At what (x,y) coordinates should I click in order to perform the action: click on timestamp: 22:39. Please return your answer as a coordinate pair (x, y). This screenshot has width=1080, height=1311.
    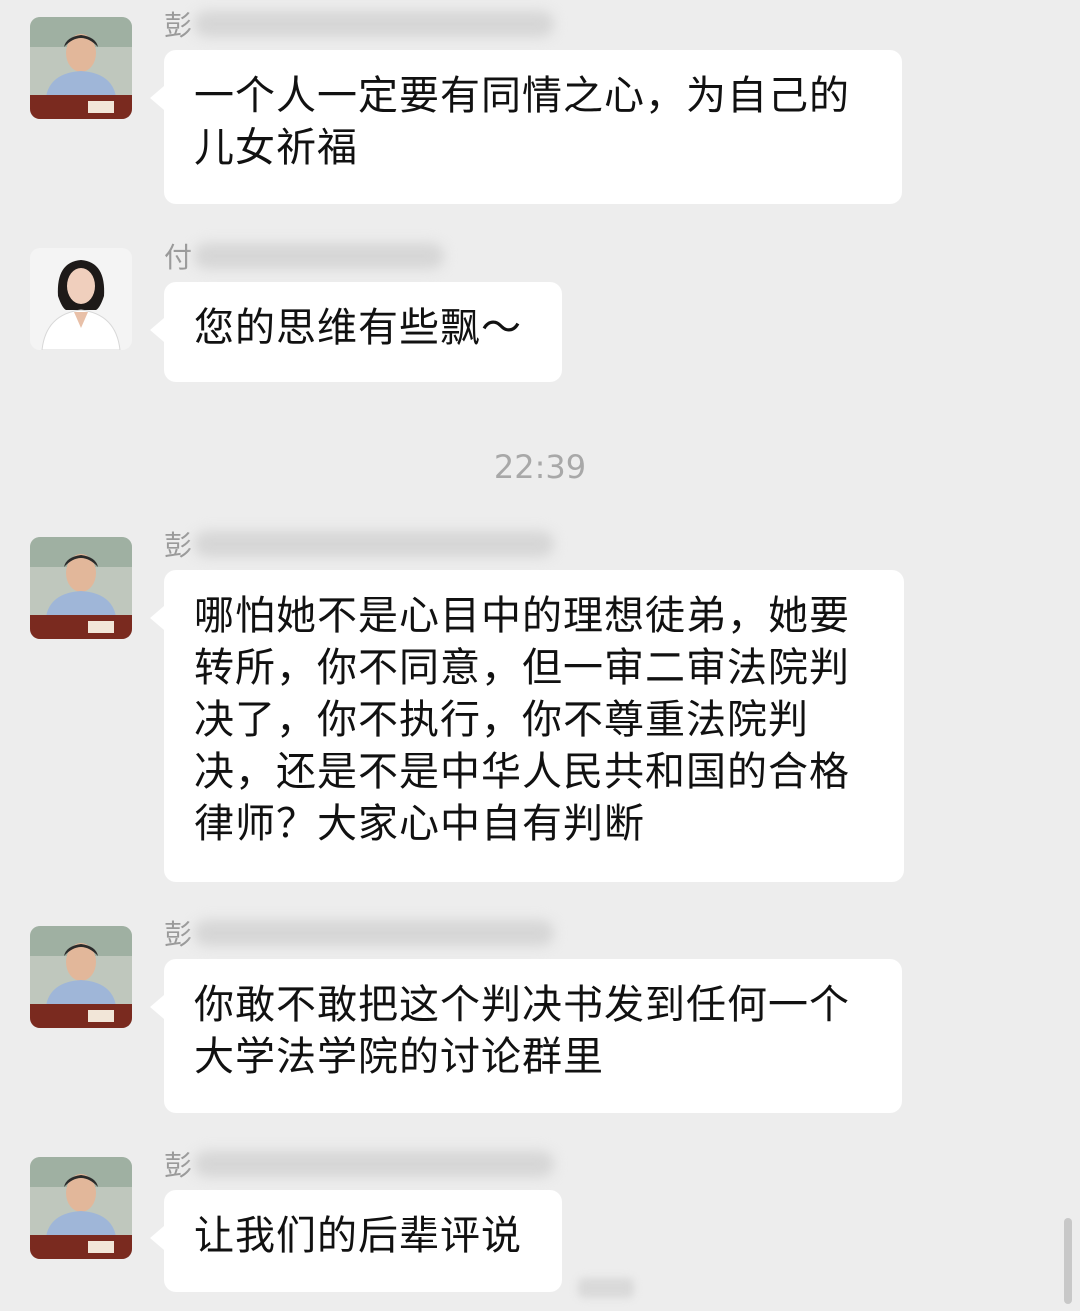
    Looking at the image, I should click on (540, 467).